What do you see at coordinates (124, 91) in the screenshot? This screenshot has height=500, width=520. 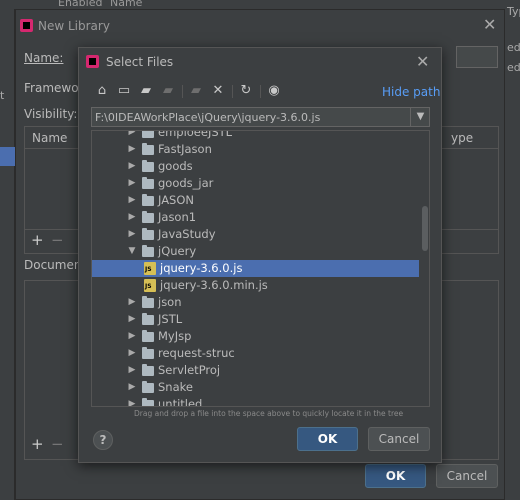 I see `desktop-icon: ▭` at bounding box center [124, 91].